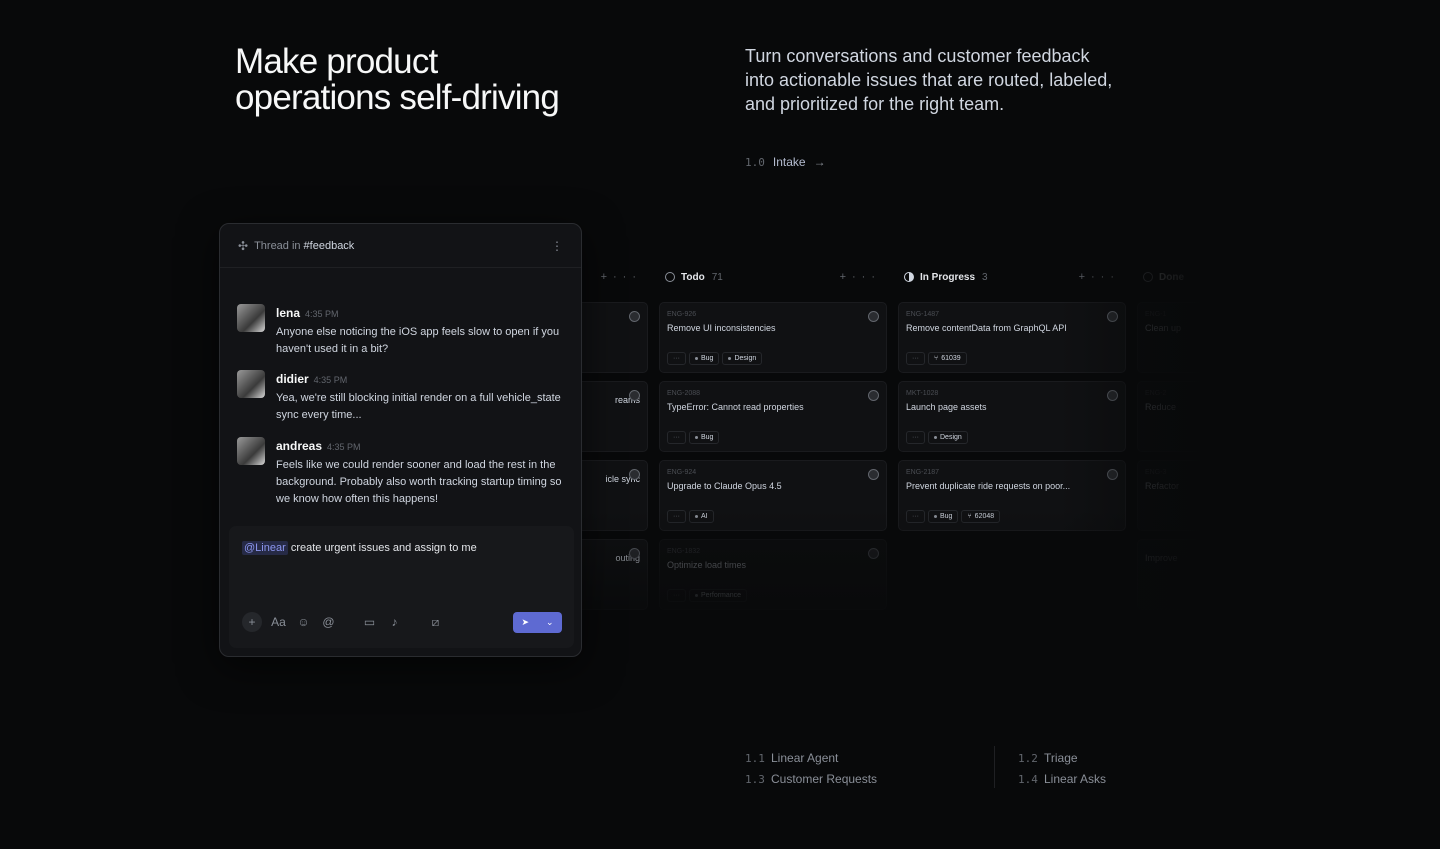 Image resolution: width=1440 pixels, height=849 pixels. I want to click on slack-icon: ✣, so click(243, 245).